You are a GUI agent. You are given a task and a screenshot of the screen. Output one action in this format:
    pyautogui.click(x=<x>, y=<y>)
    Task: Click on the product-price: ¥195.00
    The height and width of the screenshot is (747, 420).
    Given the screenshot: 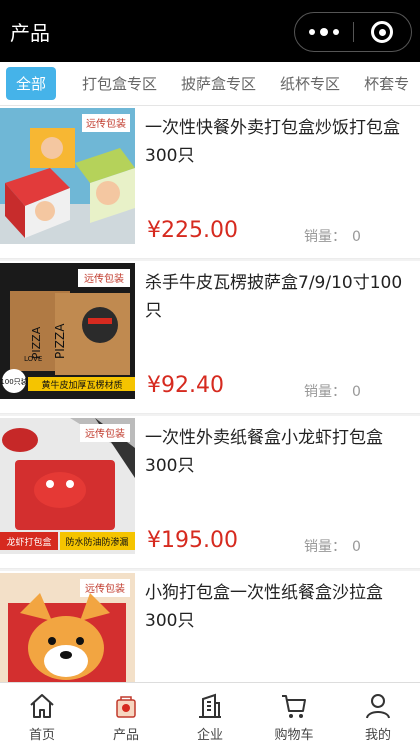 What is the action you would take?
    pyautogui.click(x=192, y=540)
    